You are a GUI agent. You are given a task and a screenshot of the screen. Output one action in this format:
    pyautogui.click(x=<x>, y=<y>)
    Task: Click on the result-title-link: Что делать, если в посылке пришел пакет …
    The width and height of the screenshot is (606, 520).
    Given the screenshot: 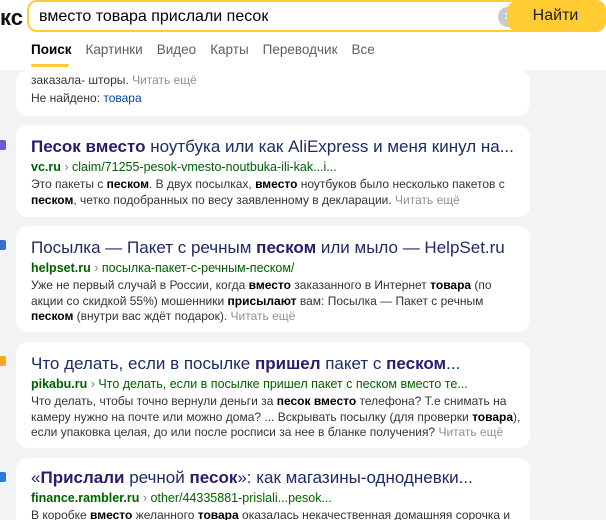 What is the action you would take?
    pyautogui.click(x=245, y=364)
    